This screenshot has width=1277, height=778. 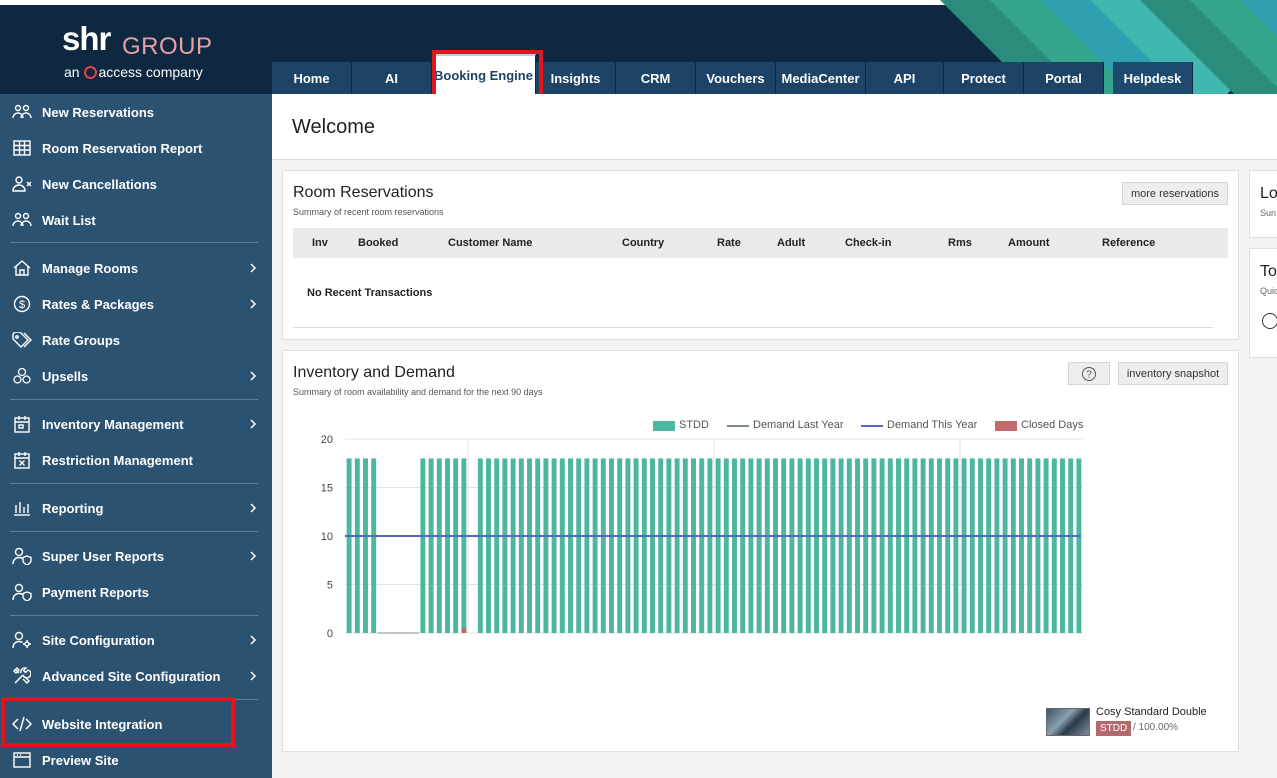 I want to click on sidebar-item-payment-reports: Payment Reports, so click(x=136, y=592).